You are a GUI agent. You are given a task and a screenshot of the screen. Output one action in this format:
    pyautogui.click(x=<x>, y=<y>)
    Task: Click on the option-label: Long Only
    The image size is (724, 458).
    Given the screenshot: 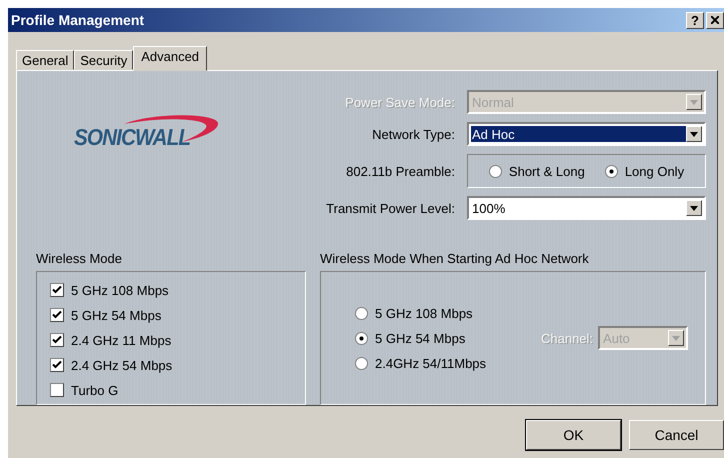 What is the action you would take?
    pyautogui.click(x=654, y=171)
    